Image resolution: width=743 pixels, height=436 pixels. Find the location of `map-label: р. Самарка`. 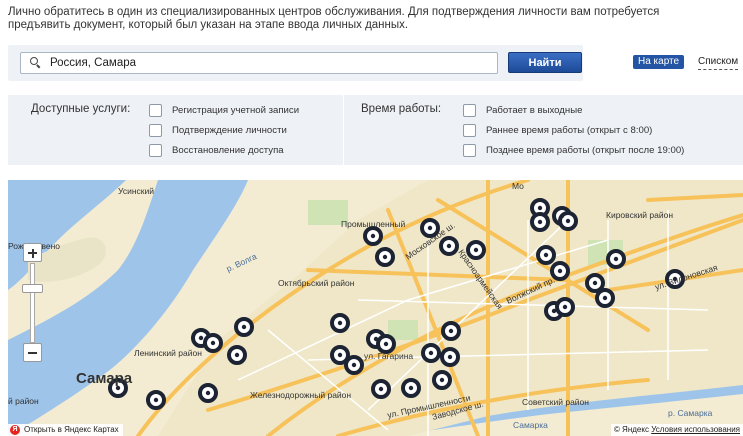

map-label: р. Самарка is located at coordinates (690, 413).